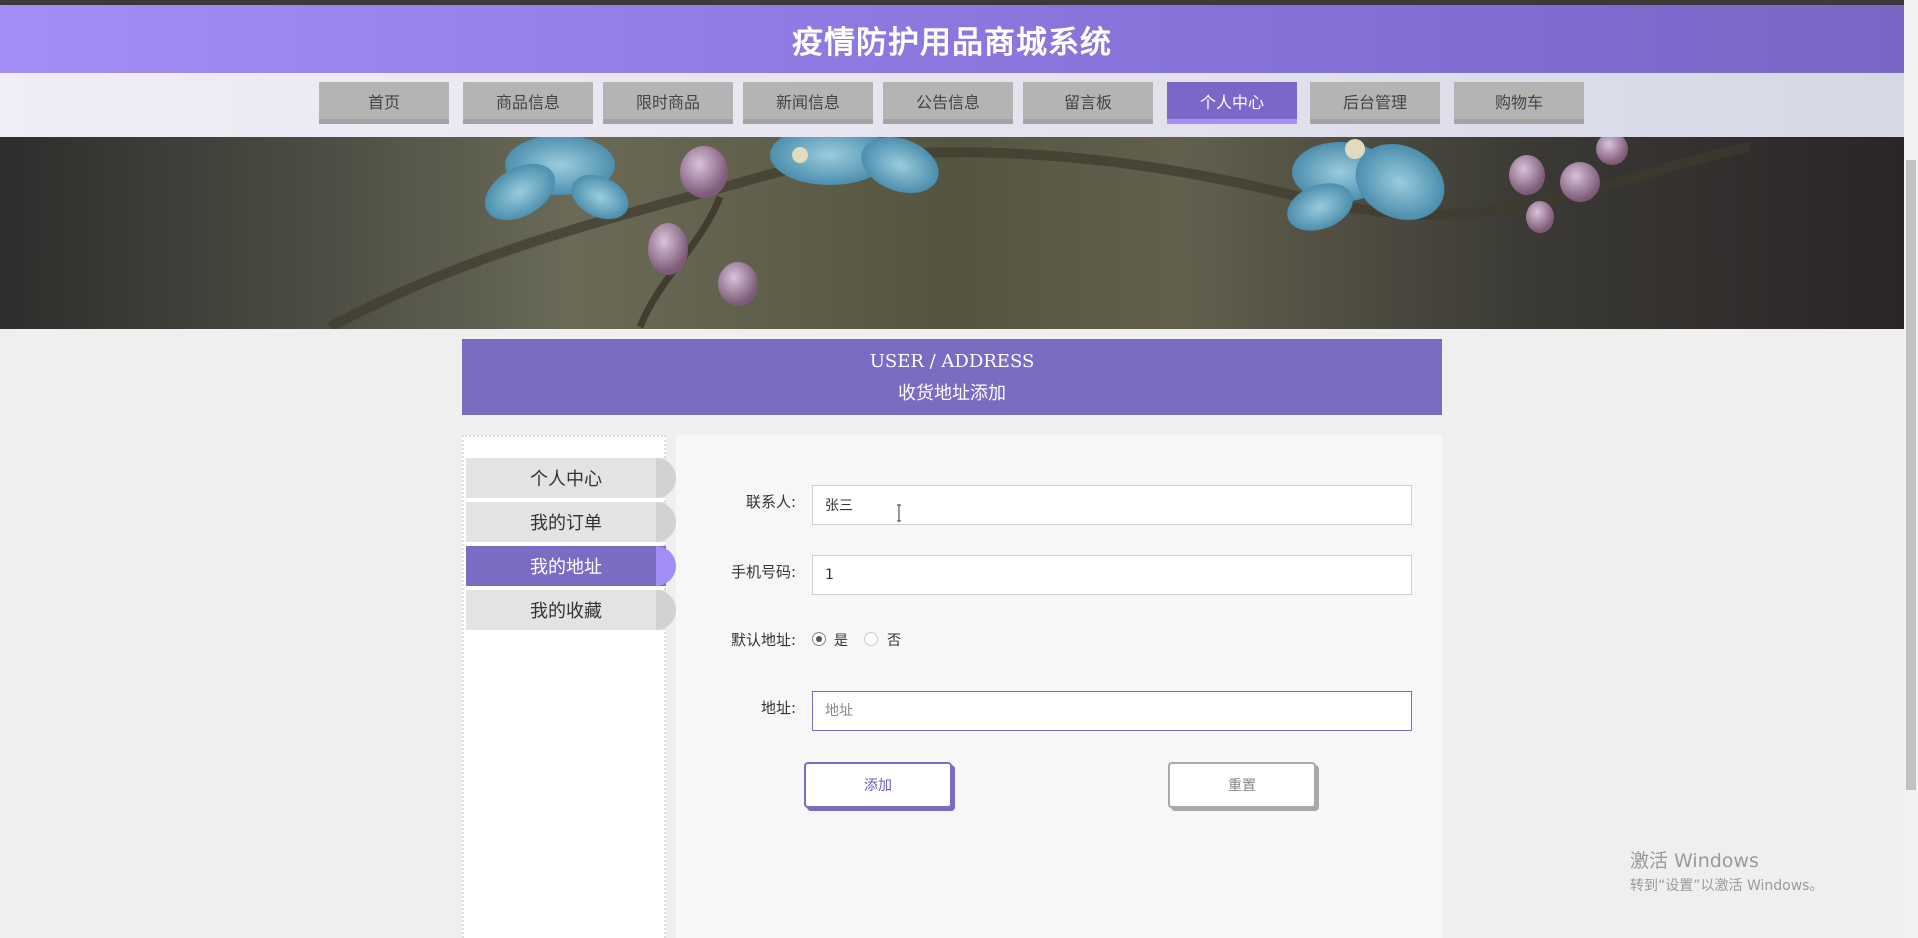  I want to click on sidebar-item-label: 个人中心, so click(566, 479).